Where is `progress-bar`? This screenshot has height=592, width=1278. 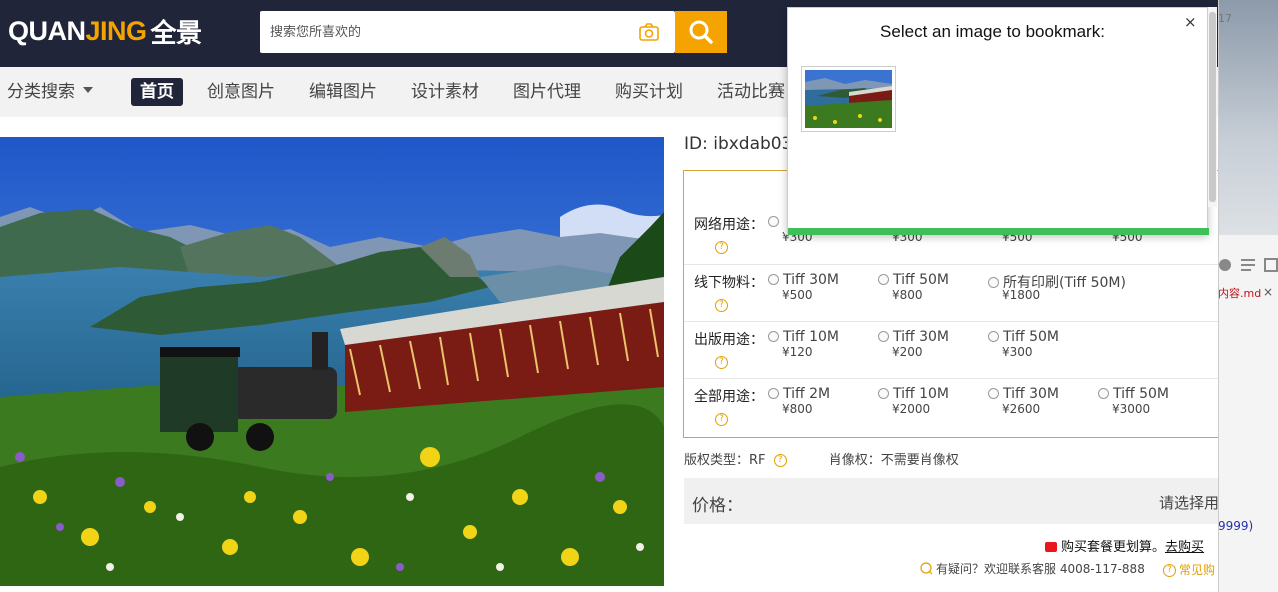
progress-bar is located at coordinates (998, 231).